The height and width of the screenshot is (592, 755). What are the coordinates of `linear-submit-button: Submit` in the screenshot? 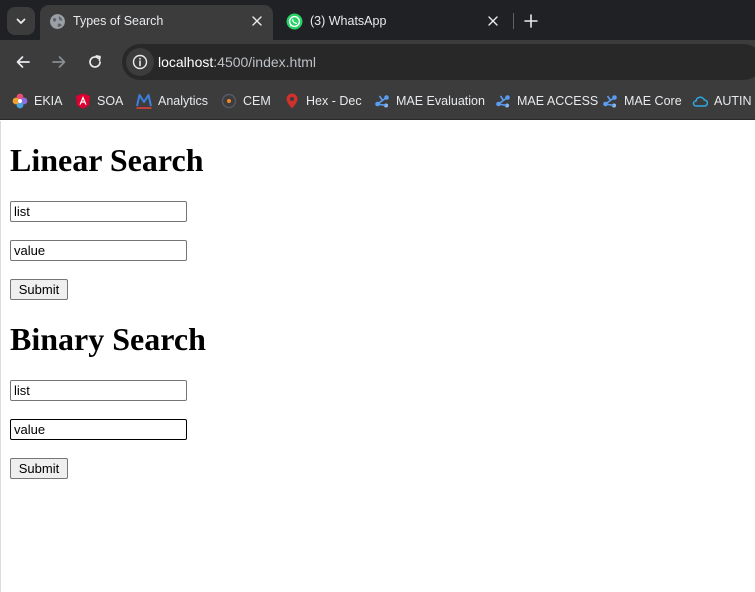 It's located at (39, 289).